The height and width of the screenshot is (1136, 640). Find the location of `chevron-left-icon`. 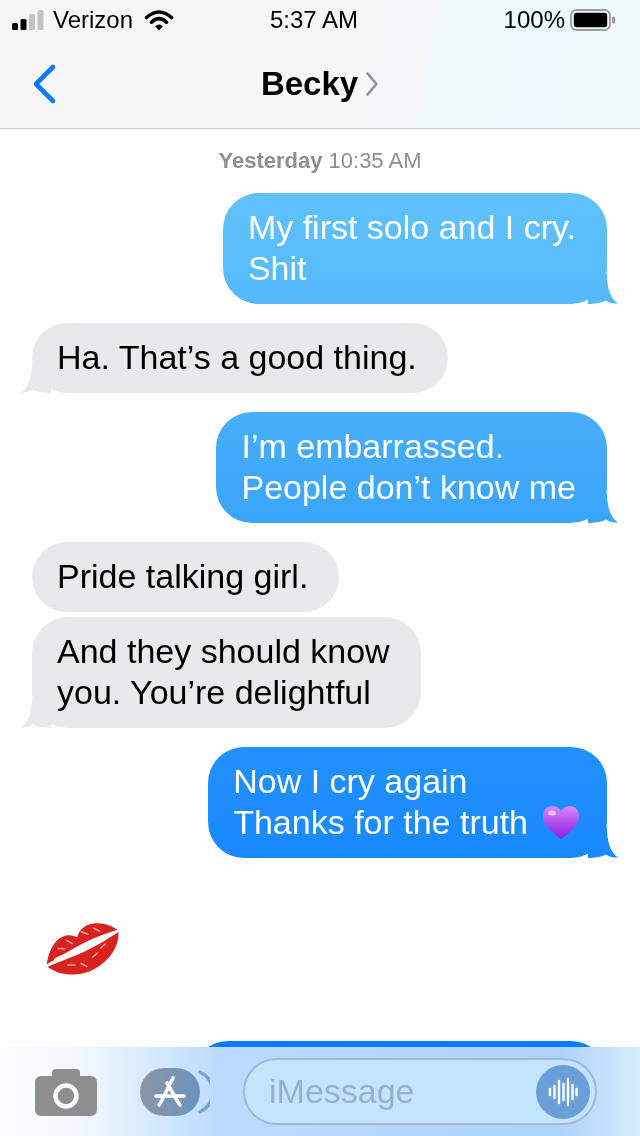

chevron-left-icon is located at coordinates (44, 84).